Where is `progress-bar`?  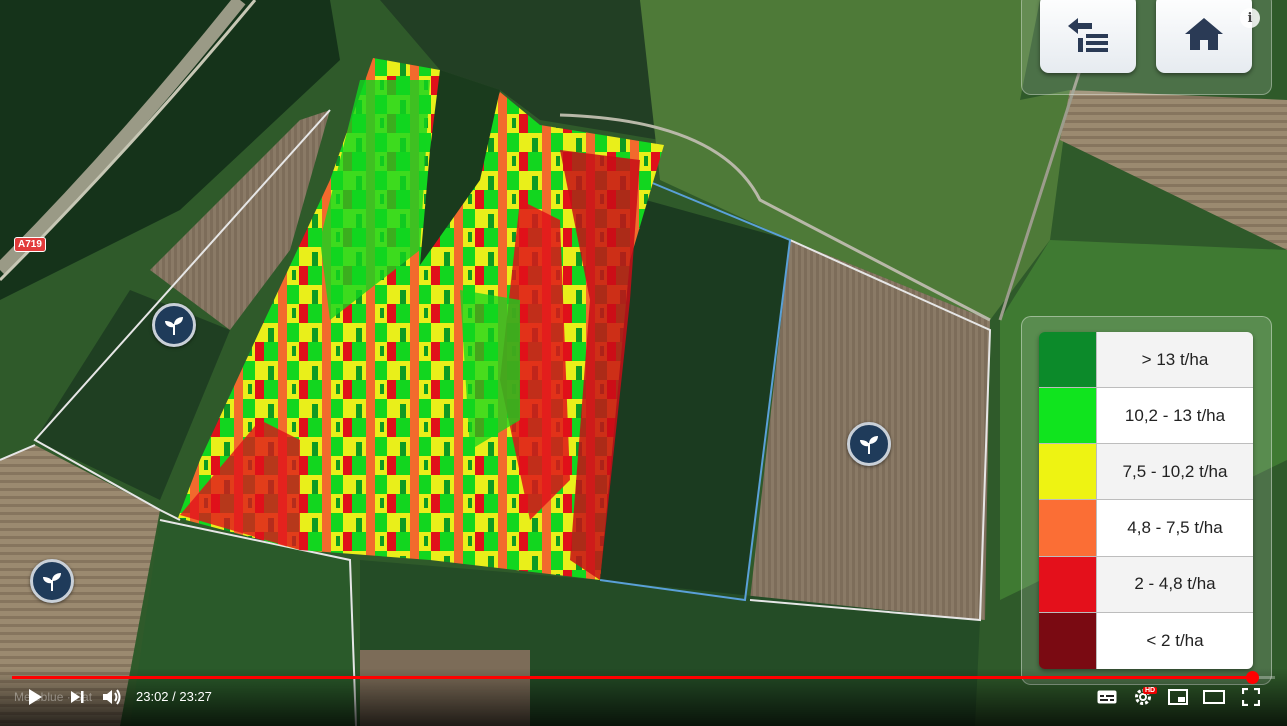 progress-bar is located at coordinates (643, 677).